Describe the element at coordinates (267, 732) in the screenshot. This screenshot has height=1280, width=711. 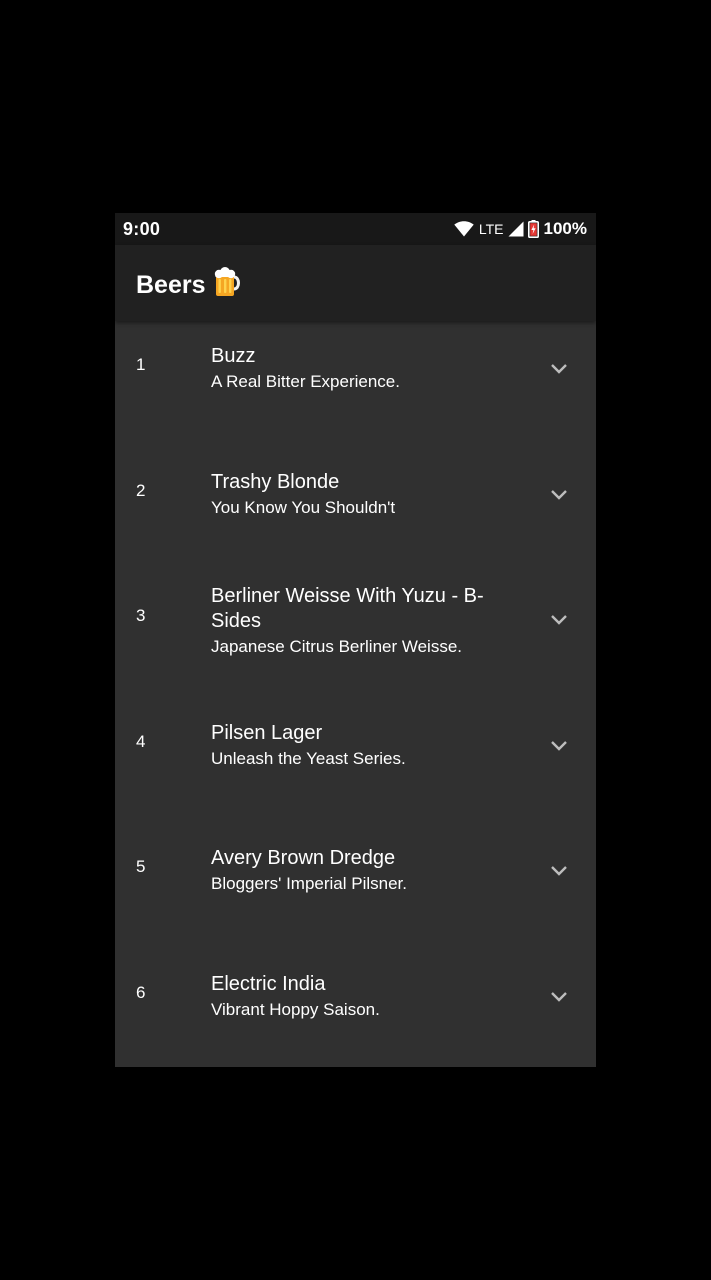
I see `item-title: Pilsen Lager` at that location.